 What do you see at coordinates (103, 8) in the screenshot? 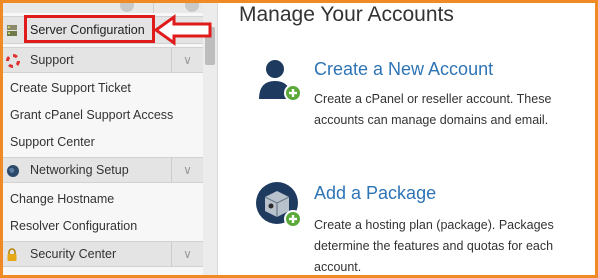
I see `sidebar-top-bar` at bounding box center [103, 8].